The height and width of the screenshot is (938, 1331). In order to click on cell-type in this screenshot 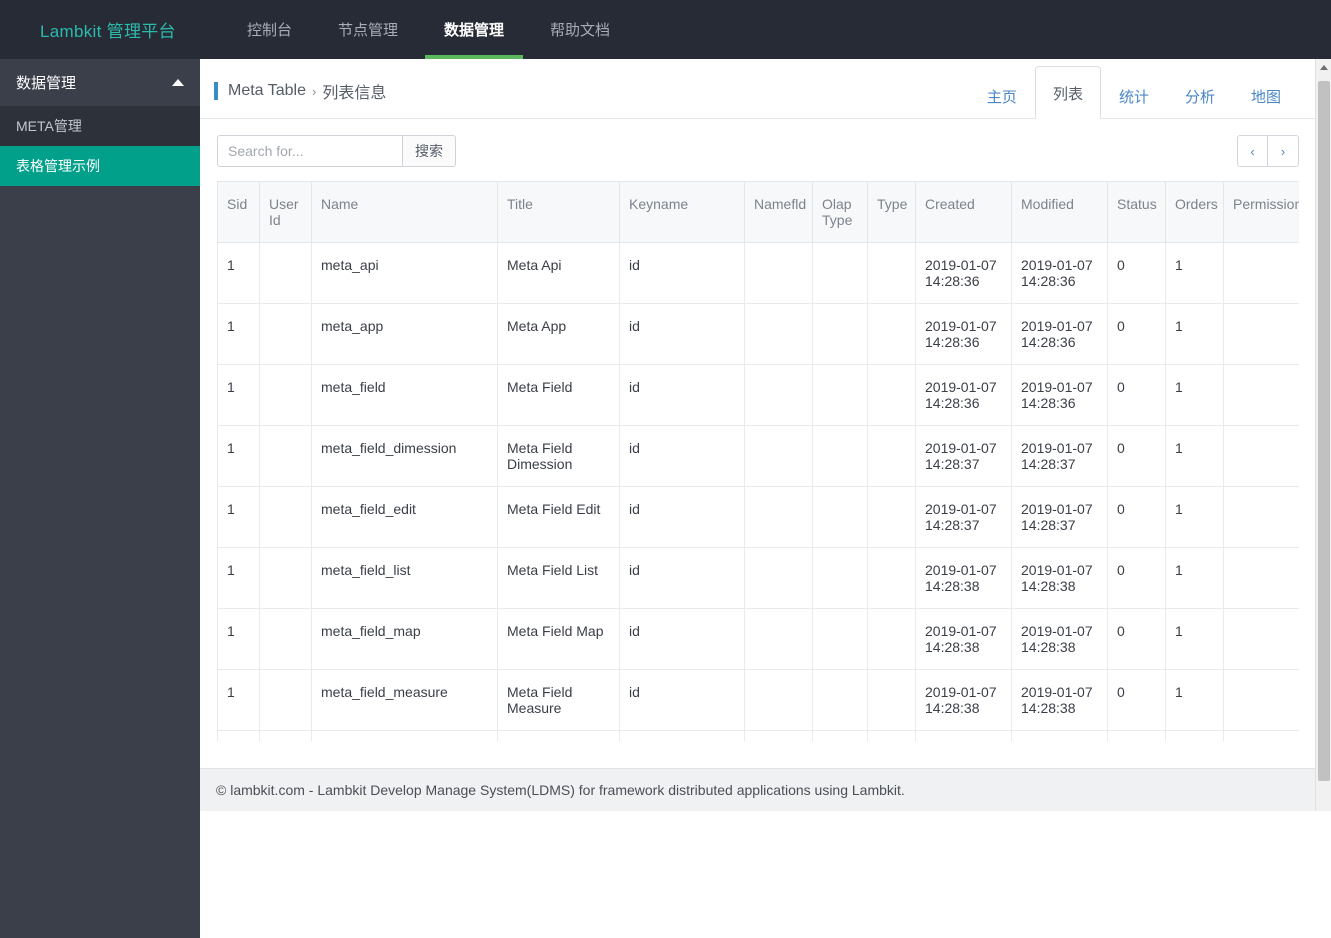, I will do `click(892, 736)`.